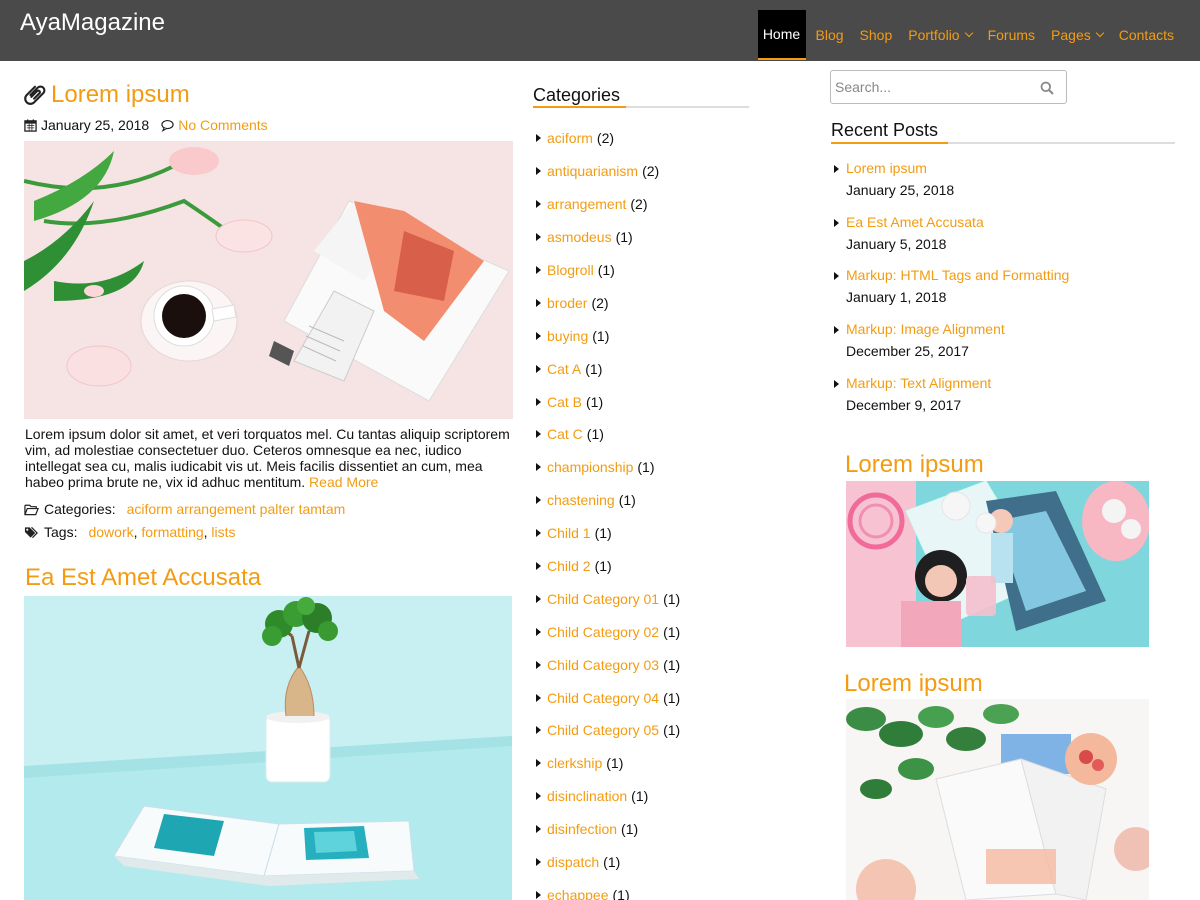  I want to click on nav-item-forums: Forums, so click(1011, 35).